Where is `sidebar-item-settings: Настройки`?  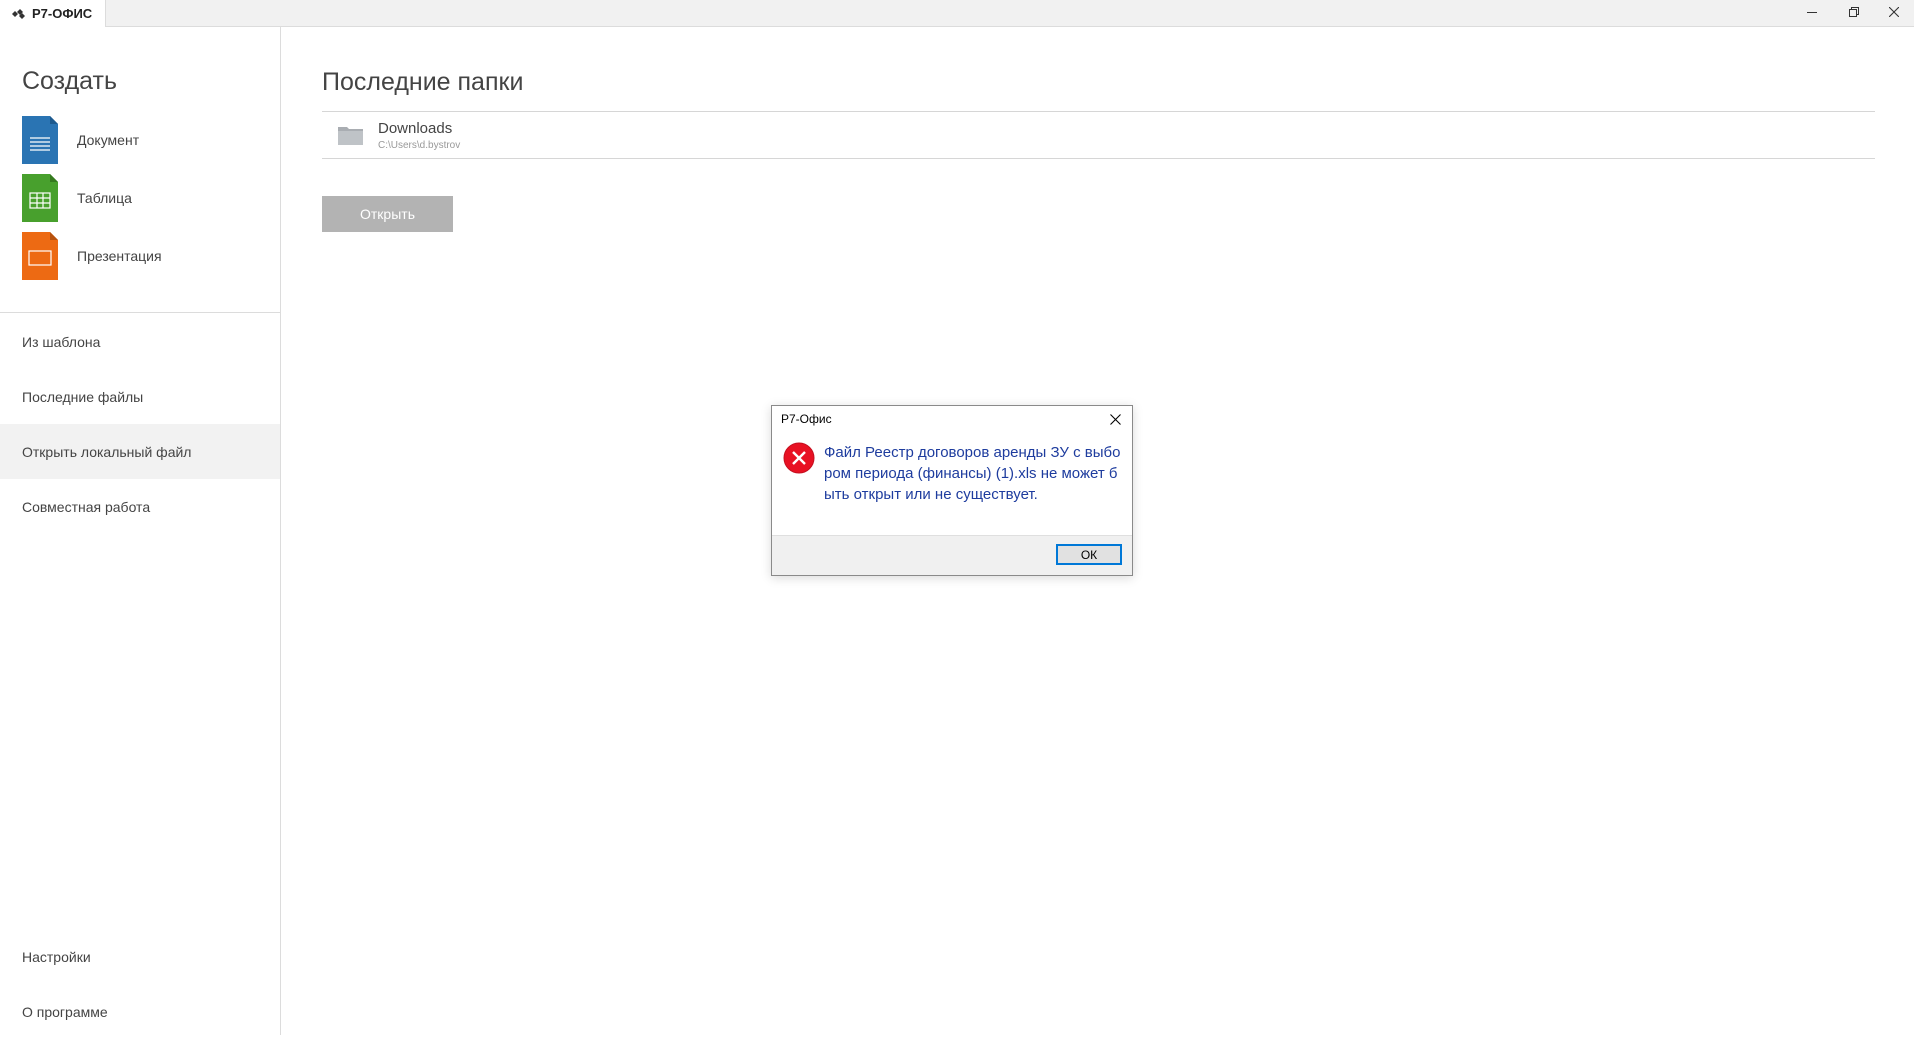 sidebar-item-settings: Настройки is located at coordinates (140, 956).